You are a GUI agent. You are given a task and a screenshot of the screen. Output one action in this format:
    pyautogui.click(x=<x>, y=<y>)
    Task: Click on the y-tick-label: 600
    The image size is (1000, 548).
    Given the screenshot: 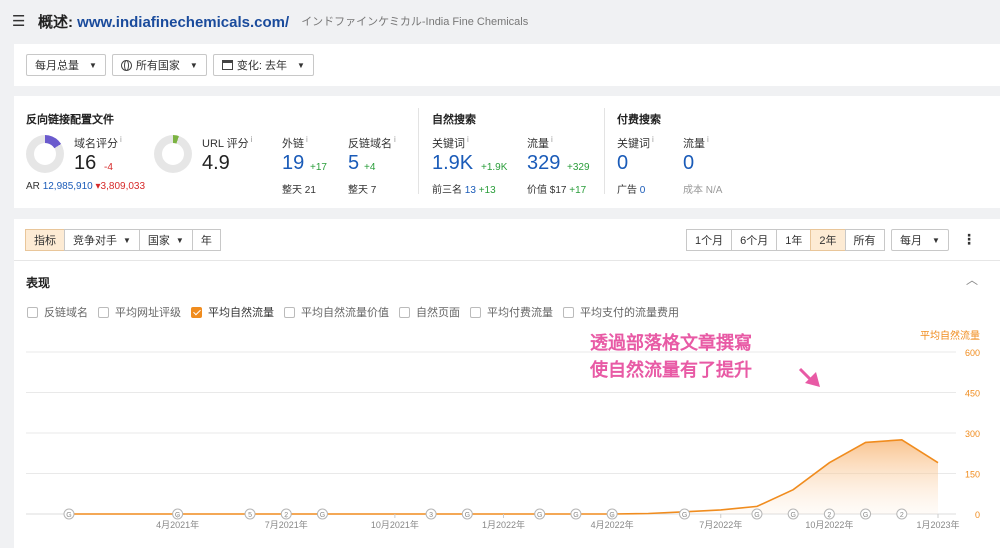 What is the action you would take?
    pyautogui.click(x=972, y=353)
    